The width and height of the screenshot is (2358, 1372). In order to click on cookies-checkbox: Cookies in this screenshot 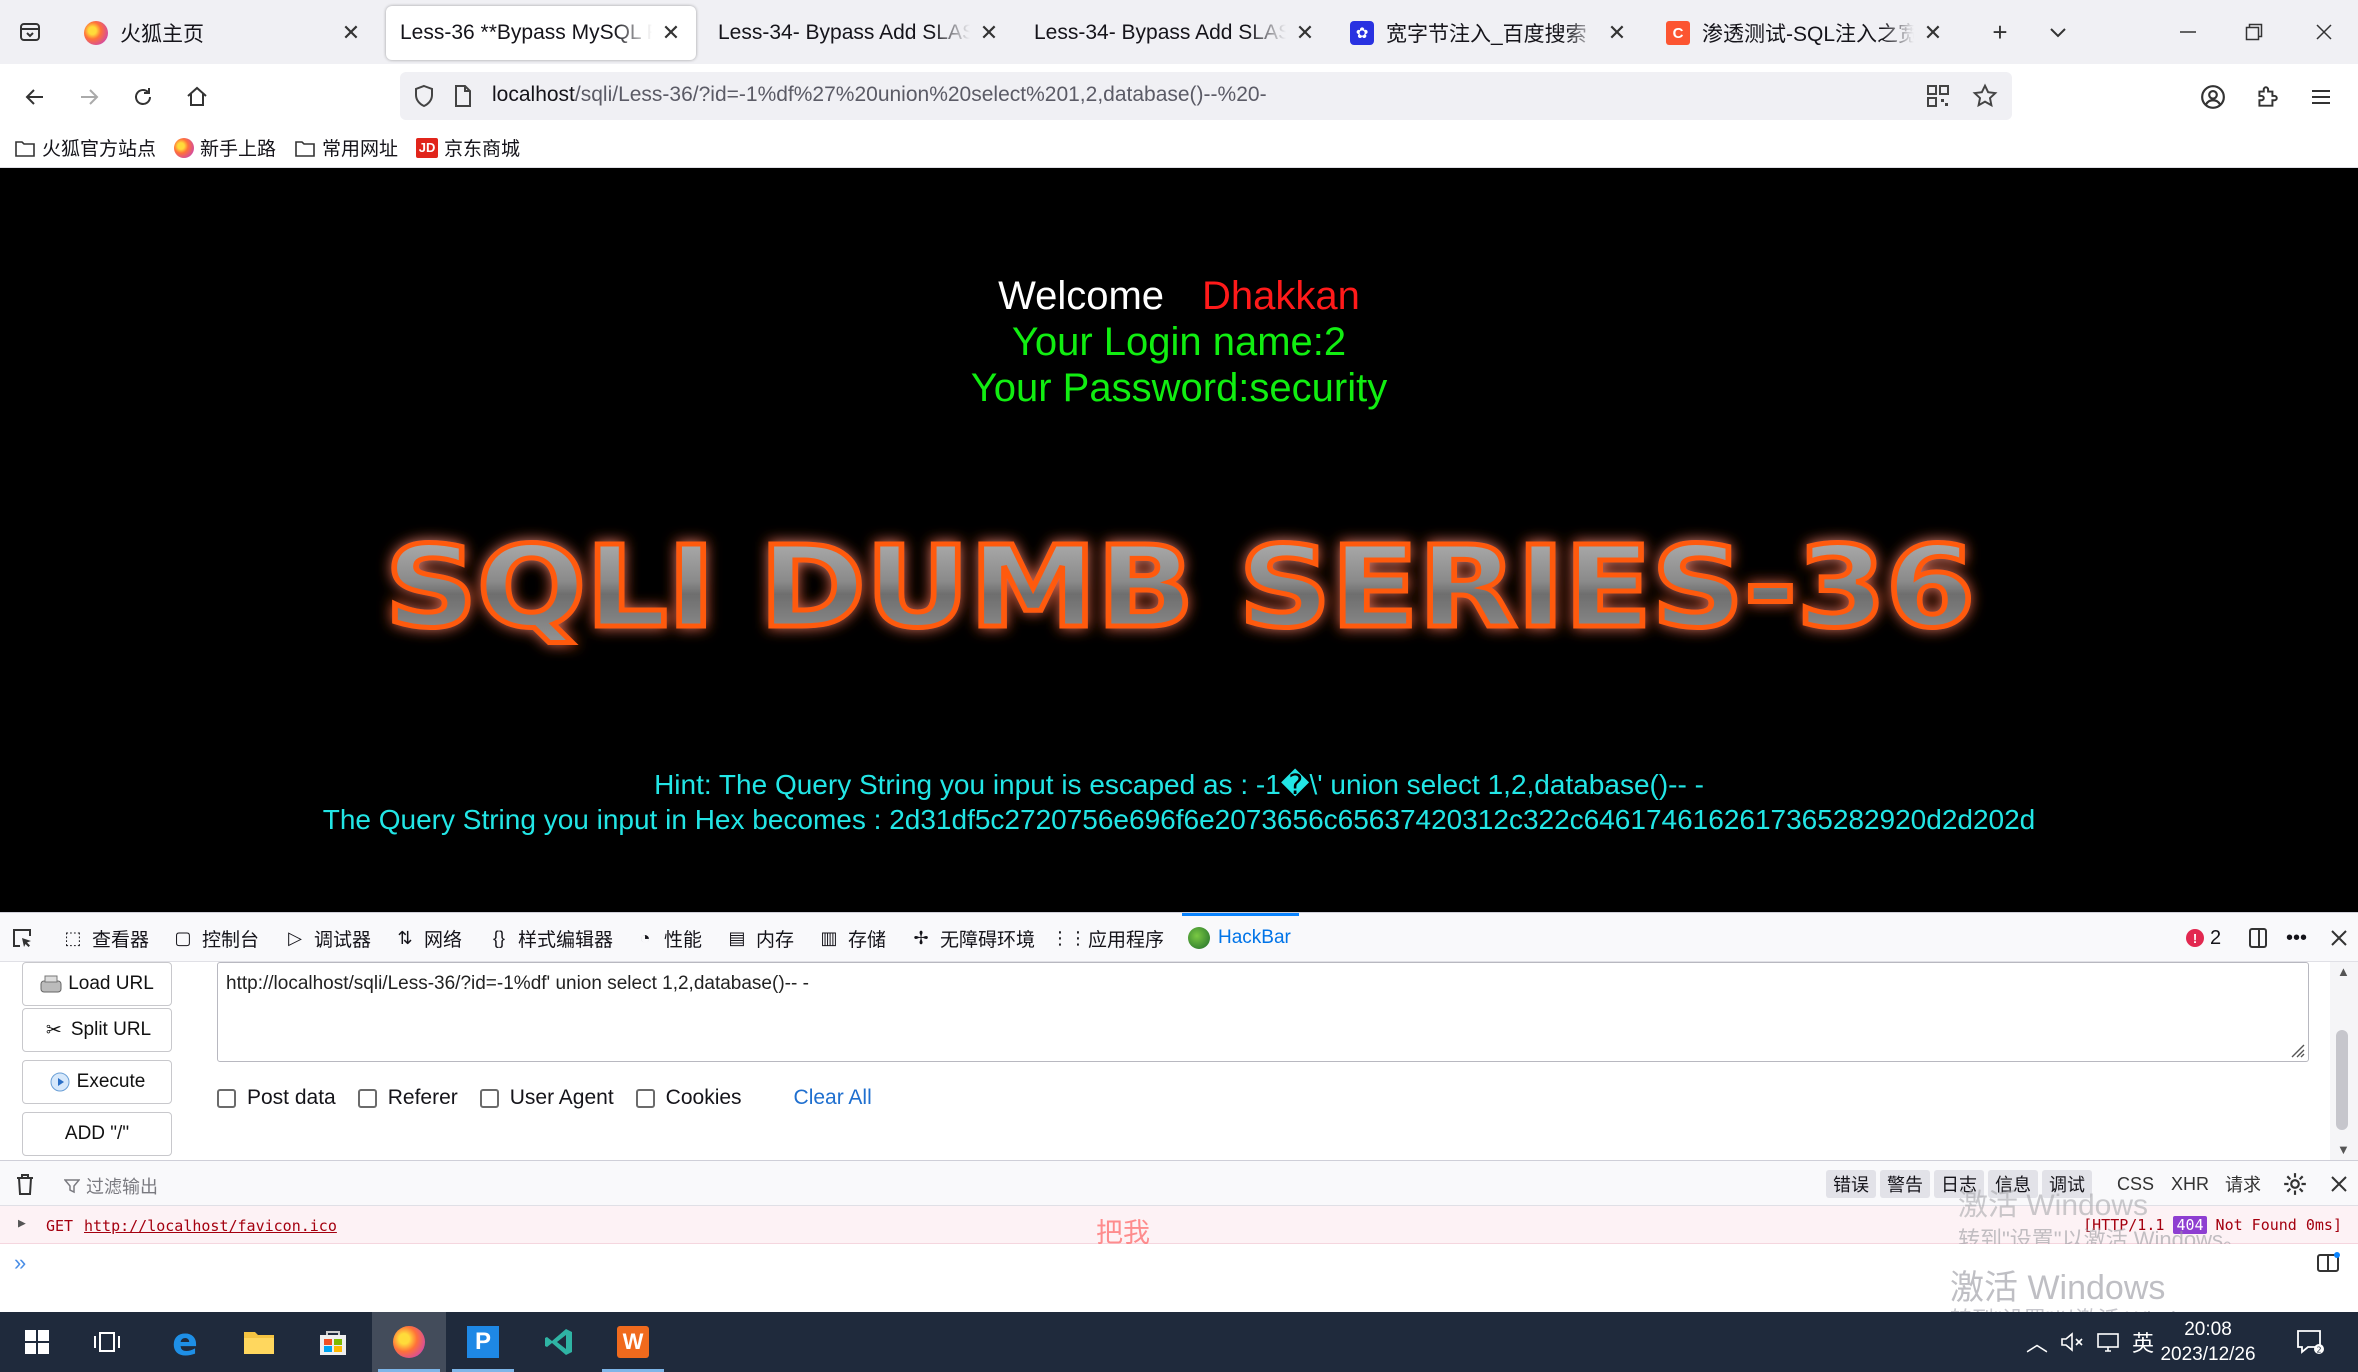, I will do `click(688, 1098)`.